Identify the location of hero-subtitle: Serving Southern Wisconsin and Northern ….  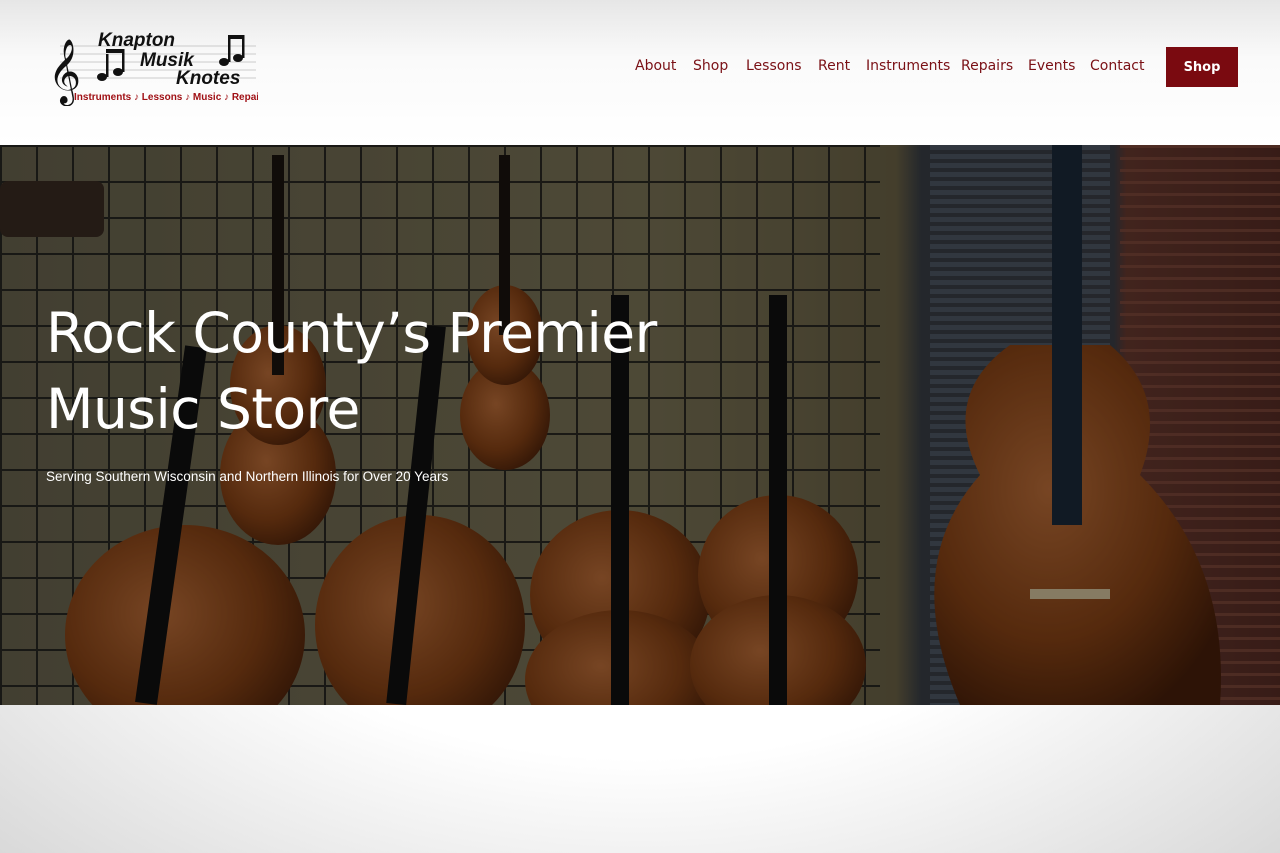
(247, 476).